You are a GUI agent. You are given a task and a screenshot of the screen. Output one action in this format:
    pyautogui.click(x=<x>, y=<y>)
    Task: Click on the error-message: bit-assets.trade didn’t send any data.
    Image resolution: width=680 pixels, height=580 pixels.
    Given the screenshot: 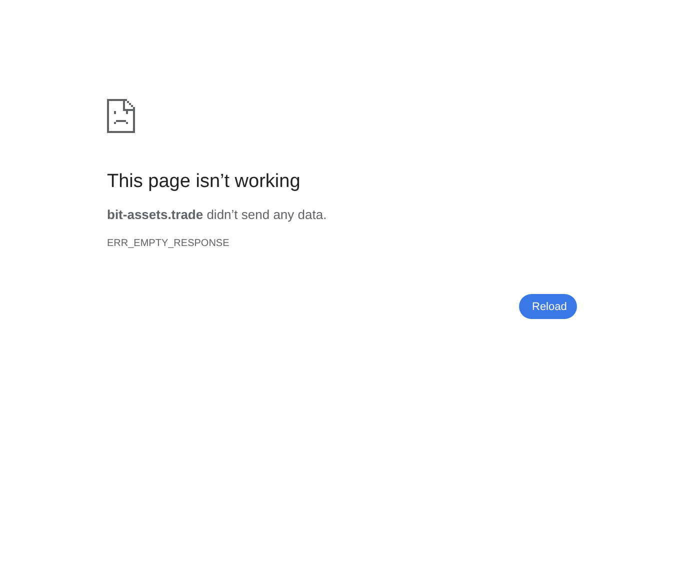 What is the action you would take?
    pyautogui.click(x=217, y=215)
    